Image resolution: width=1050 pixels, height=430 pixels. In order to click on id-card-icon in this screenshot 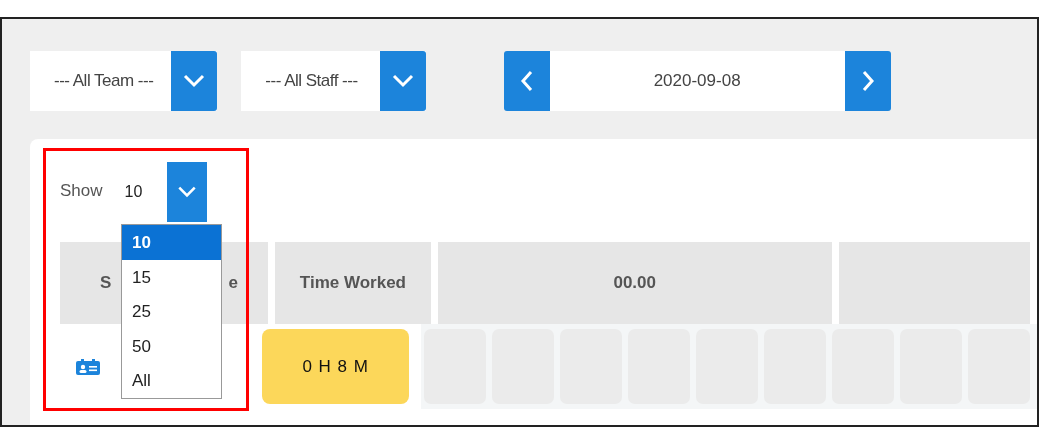, I will do `click(88, 366)`.